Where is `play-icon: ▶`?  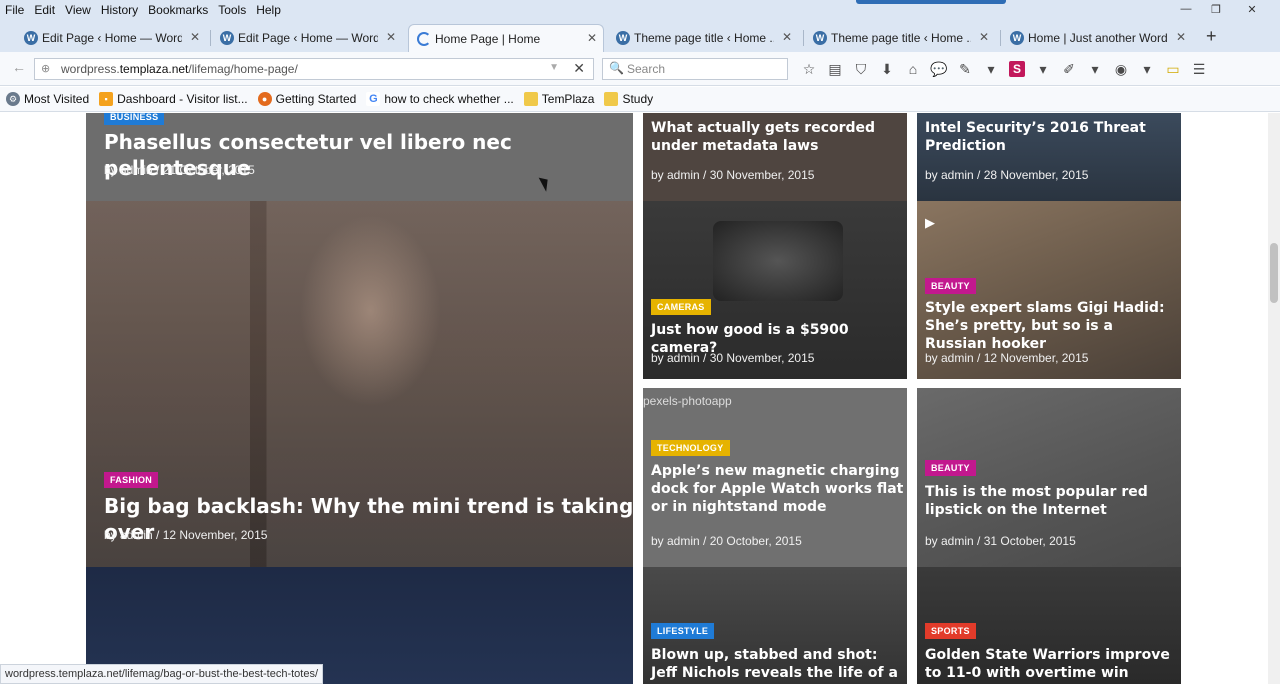
play-icon: ▶ is located at coordinates (930, 223).